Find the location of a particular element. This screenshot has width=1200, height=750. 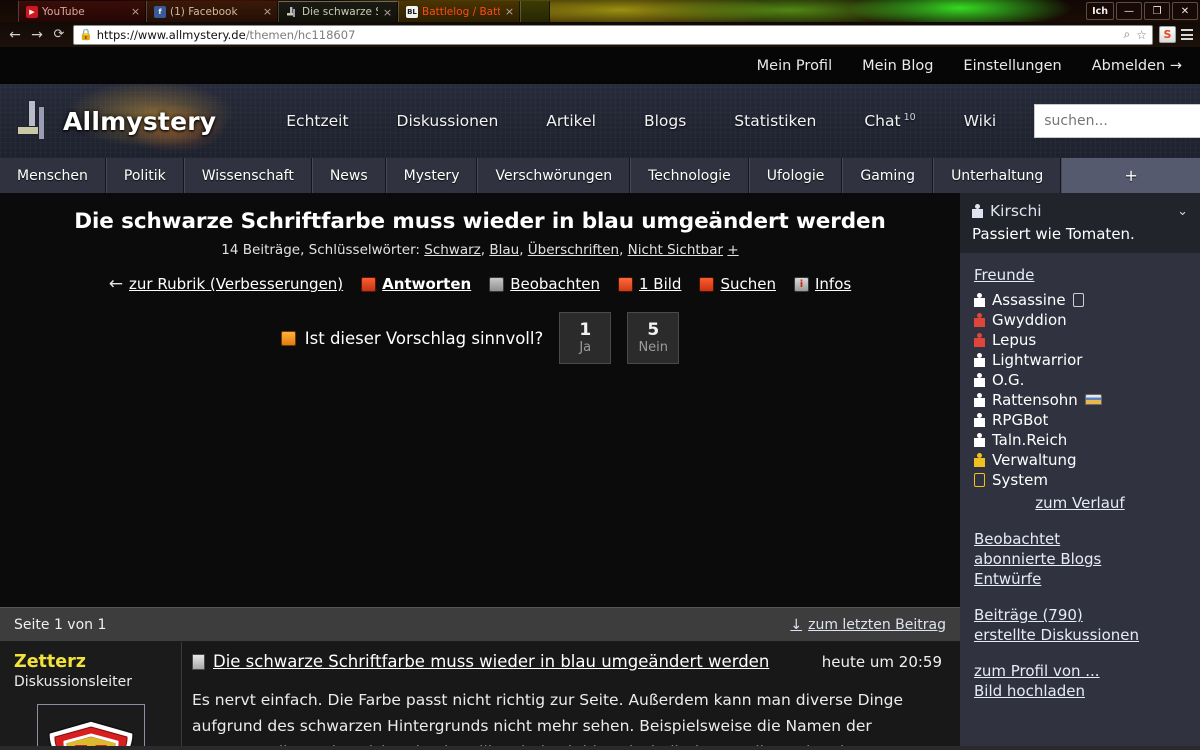

reload-icon: ⟳ is located at coordinates (59, 34).